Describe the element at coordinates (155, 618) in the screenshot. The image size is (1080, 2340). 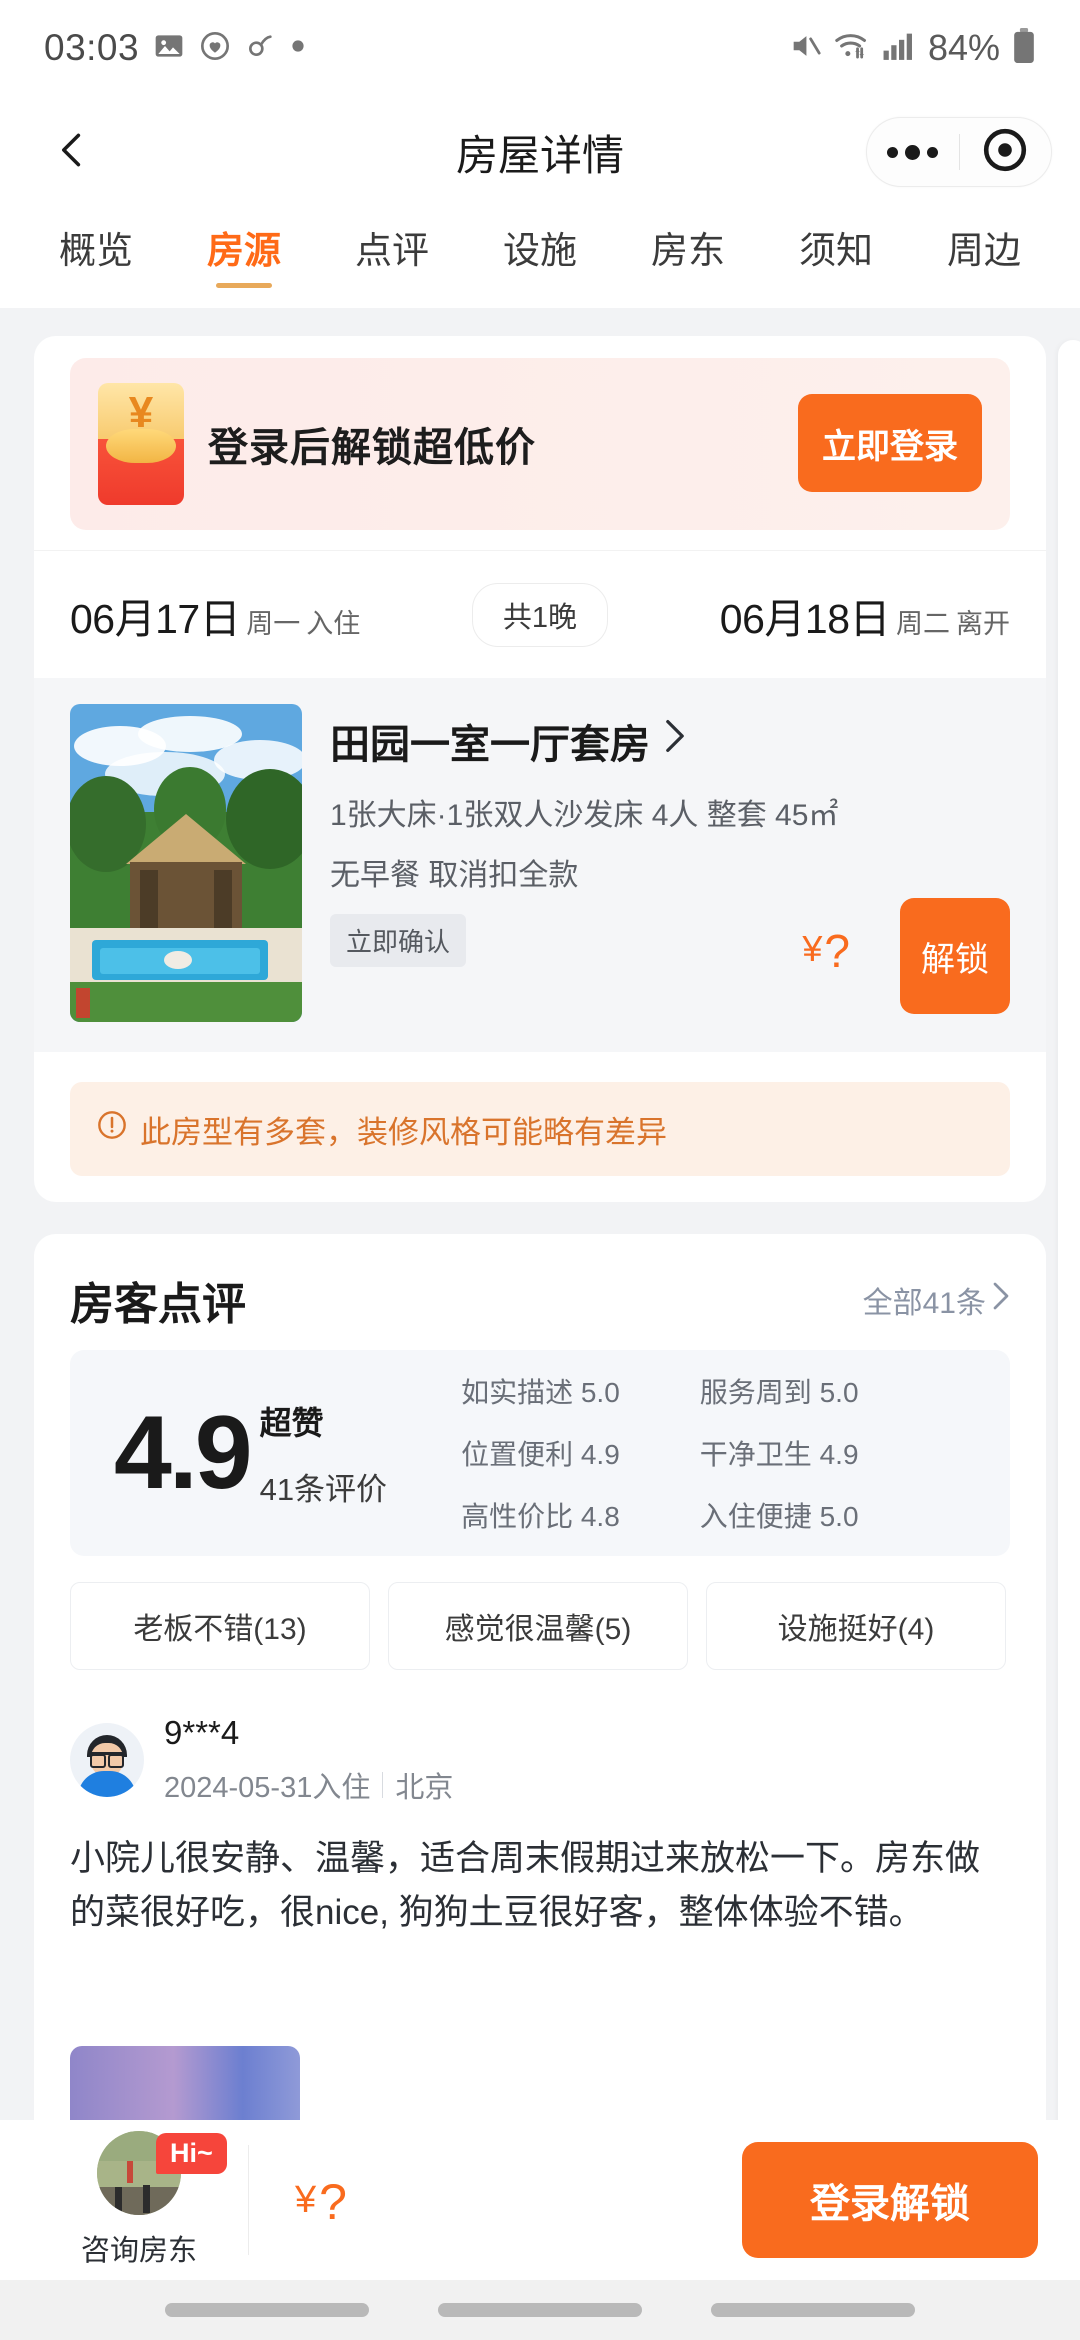
I see `checkin-date: 06月17日` at that location.